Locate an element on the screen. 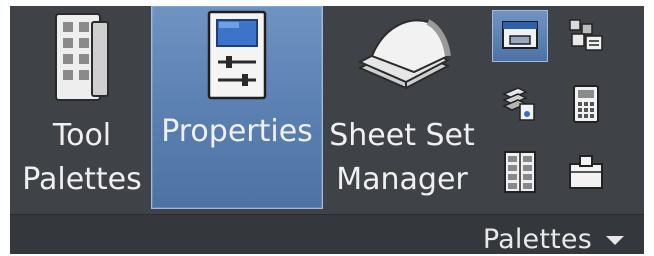 The width and height of the screenshot is (654, 256). external-references-button is located at coordinates (520, 172).